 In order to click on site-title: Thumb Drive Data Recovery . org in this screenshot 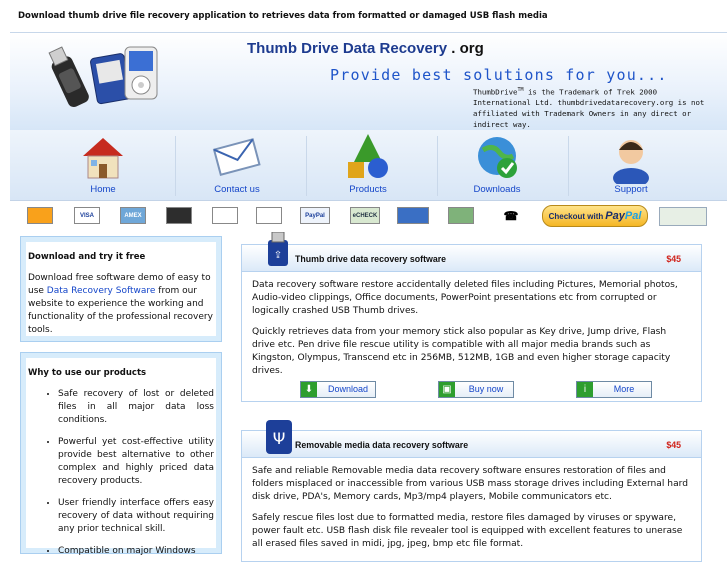, I will do `click(365, 48)`.